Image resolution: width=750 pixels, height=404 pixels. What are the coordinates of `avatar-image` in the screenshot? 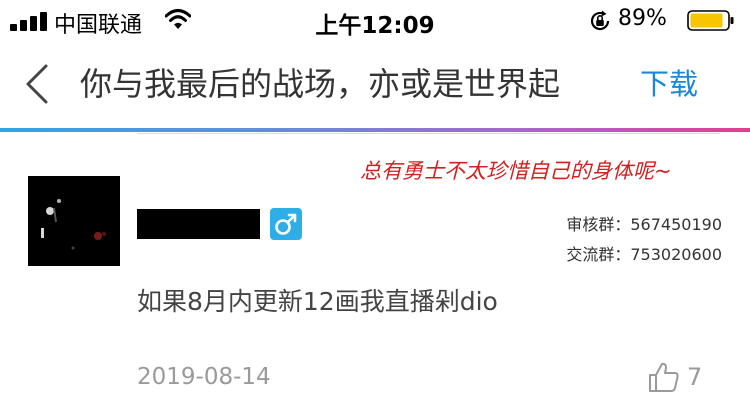 It's located at (74, 221).